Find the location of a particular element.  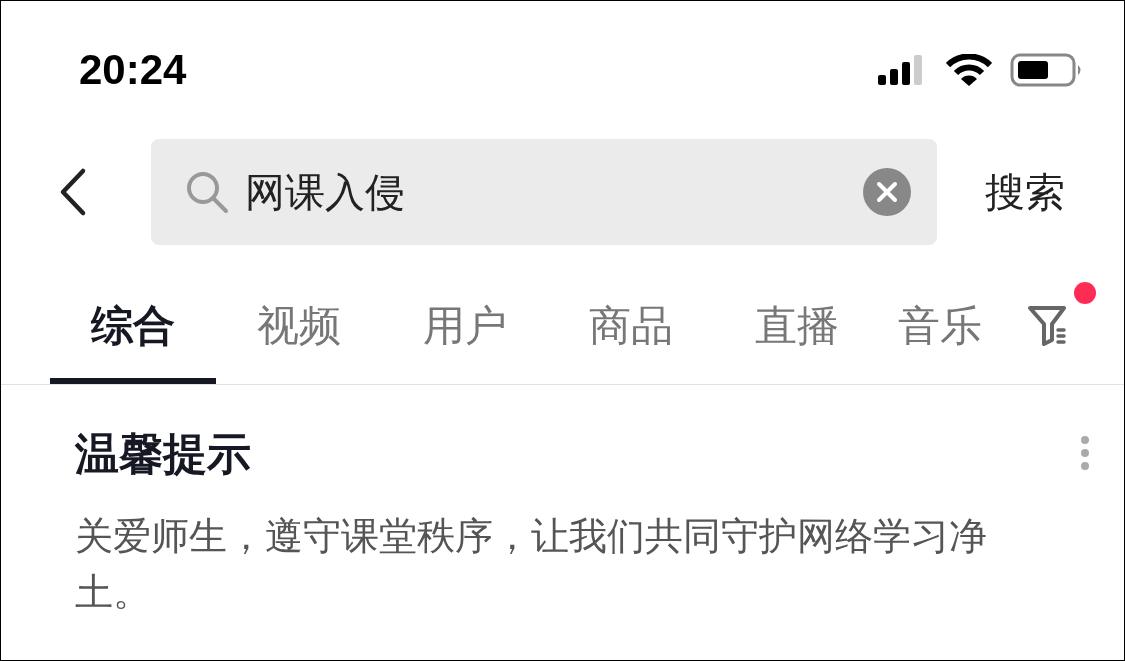

notice-title: 温馨提示 is located at coordinates (163, 454).